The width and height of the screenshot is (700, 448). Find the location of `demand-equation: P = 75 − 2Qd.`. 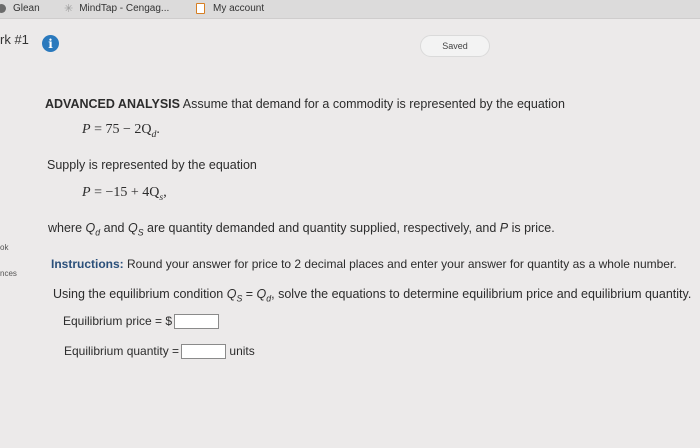

demand-equation: P = 75 − 2Qd. is located at coordinates (121, 131).